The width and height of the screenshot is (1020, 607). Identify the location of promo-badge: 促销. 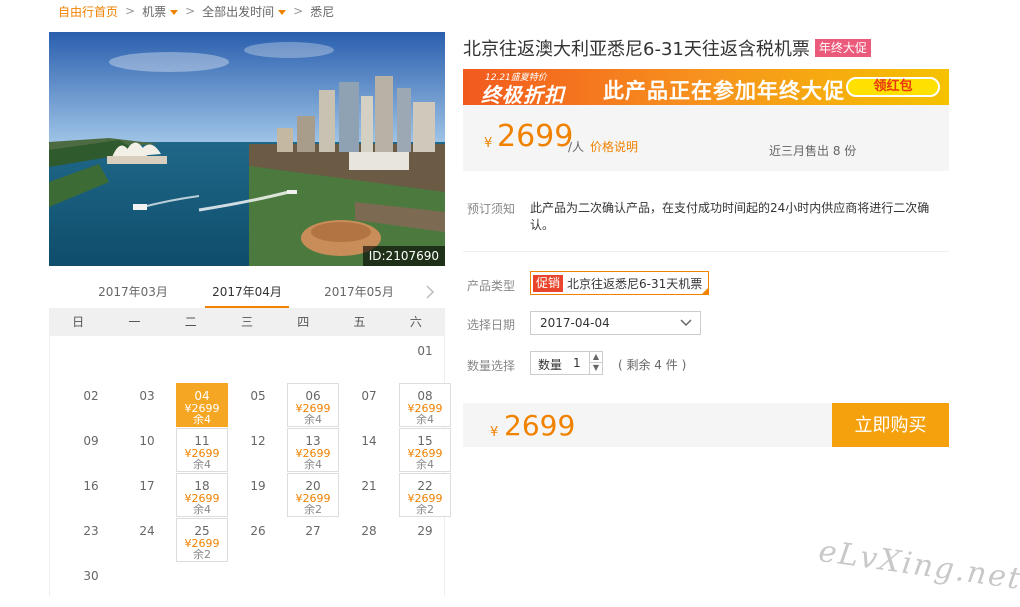
(548, 283).